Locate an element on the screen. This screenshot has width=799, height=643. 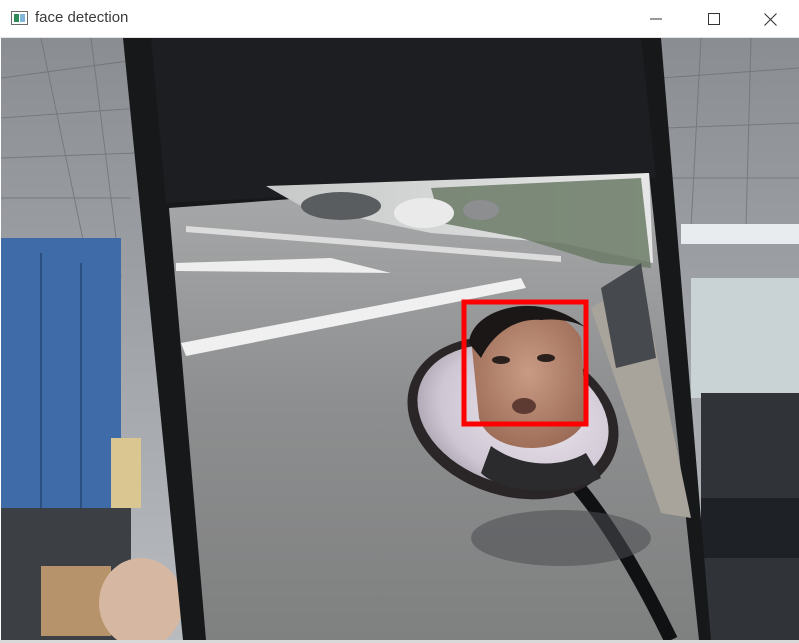
minimize-icon is located at coordinates (656, 19).